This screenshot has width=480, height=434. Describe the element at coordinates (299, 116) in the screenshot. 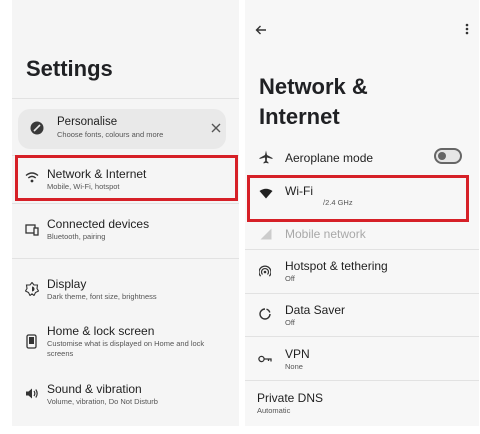

I see `page-title-line-2: Internet` at that location.